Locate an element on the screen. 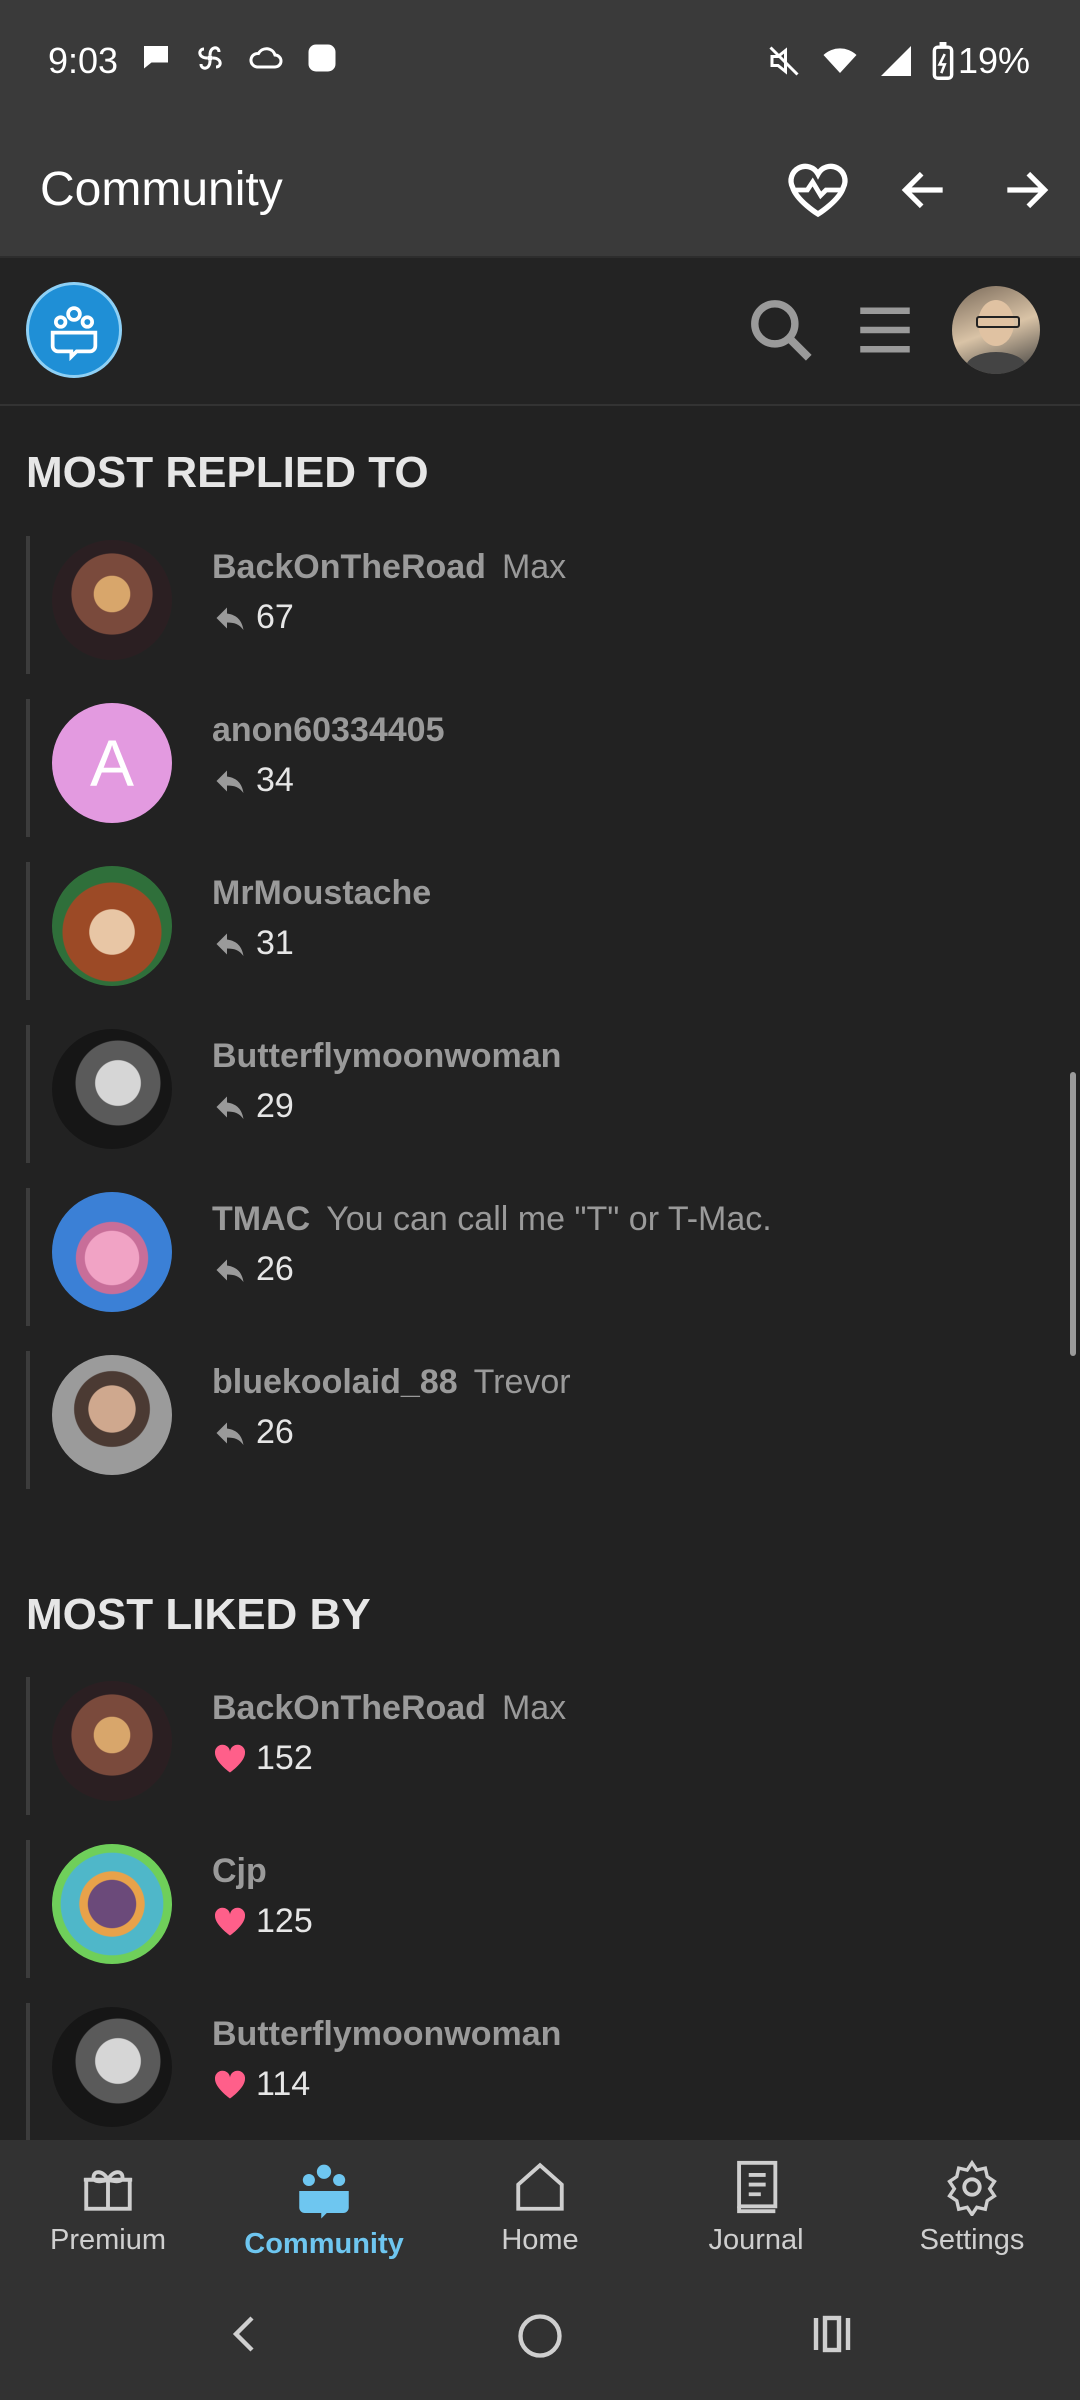 The height and width of the screenshot is (2400, 1080). gear-icon is located at coordinates (972, 2187).